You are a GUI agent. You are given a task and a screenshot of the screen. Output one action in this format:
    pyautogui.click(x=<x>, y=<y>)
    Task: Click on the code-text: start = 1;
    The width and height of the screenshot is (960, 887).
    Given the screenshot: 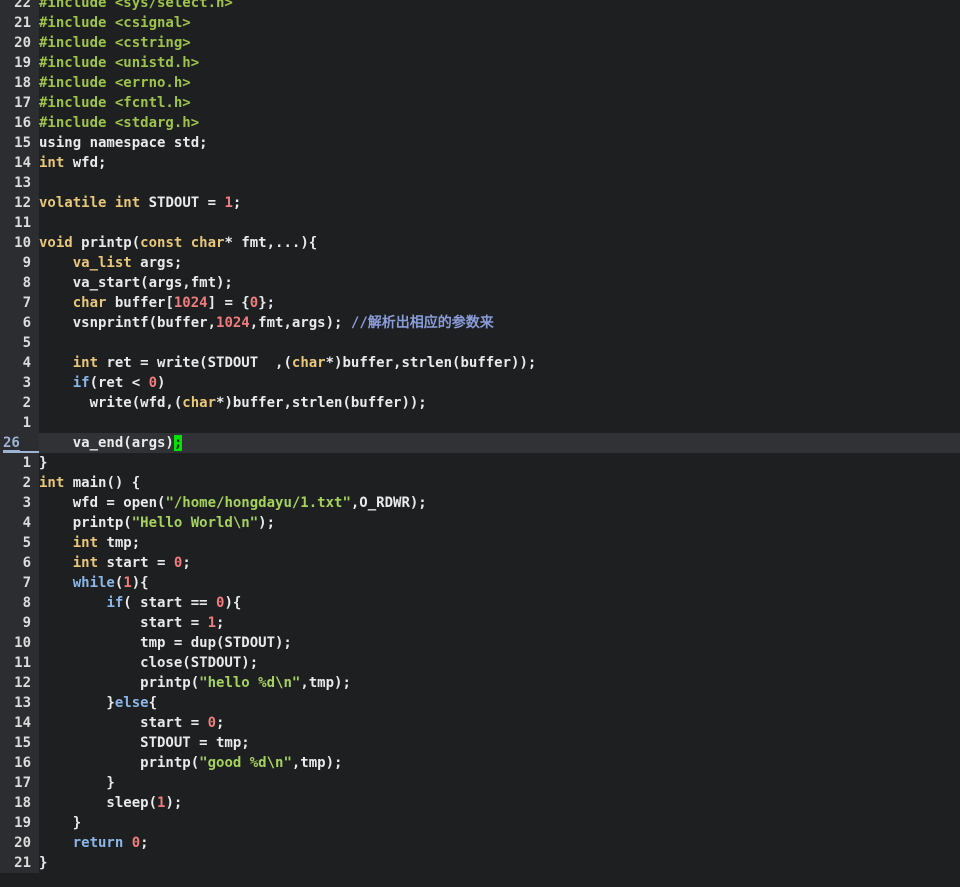 What is the action you would take?
    pyautogui.click(x=131, y=623)
    